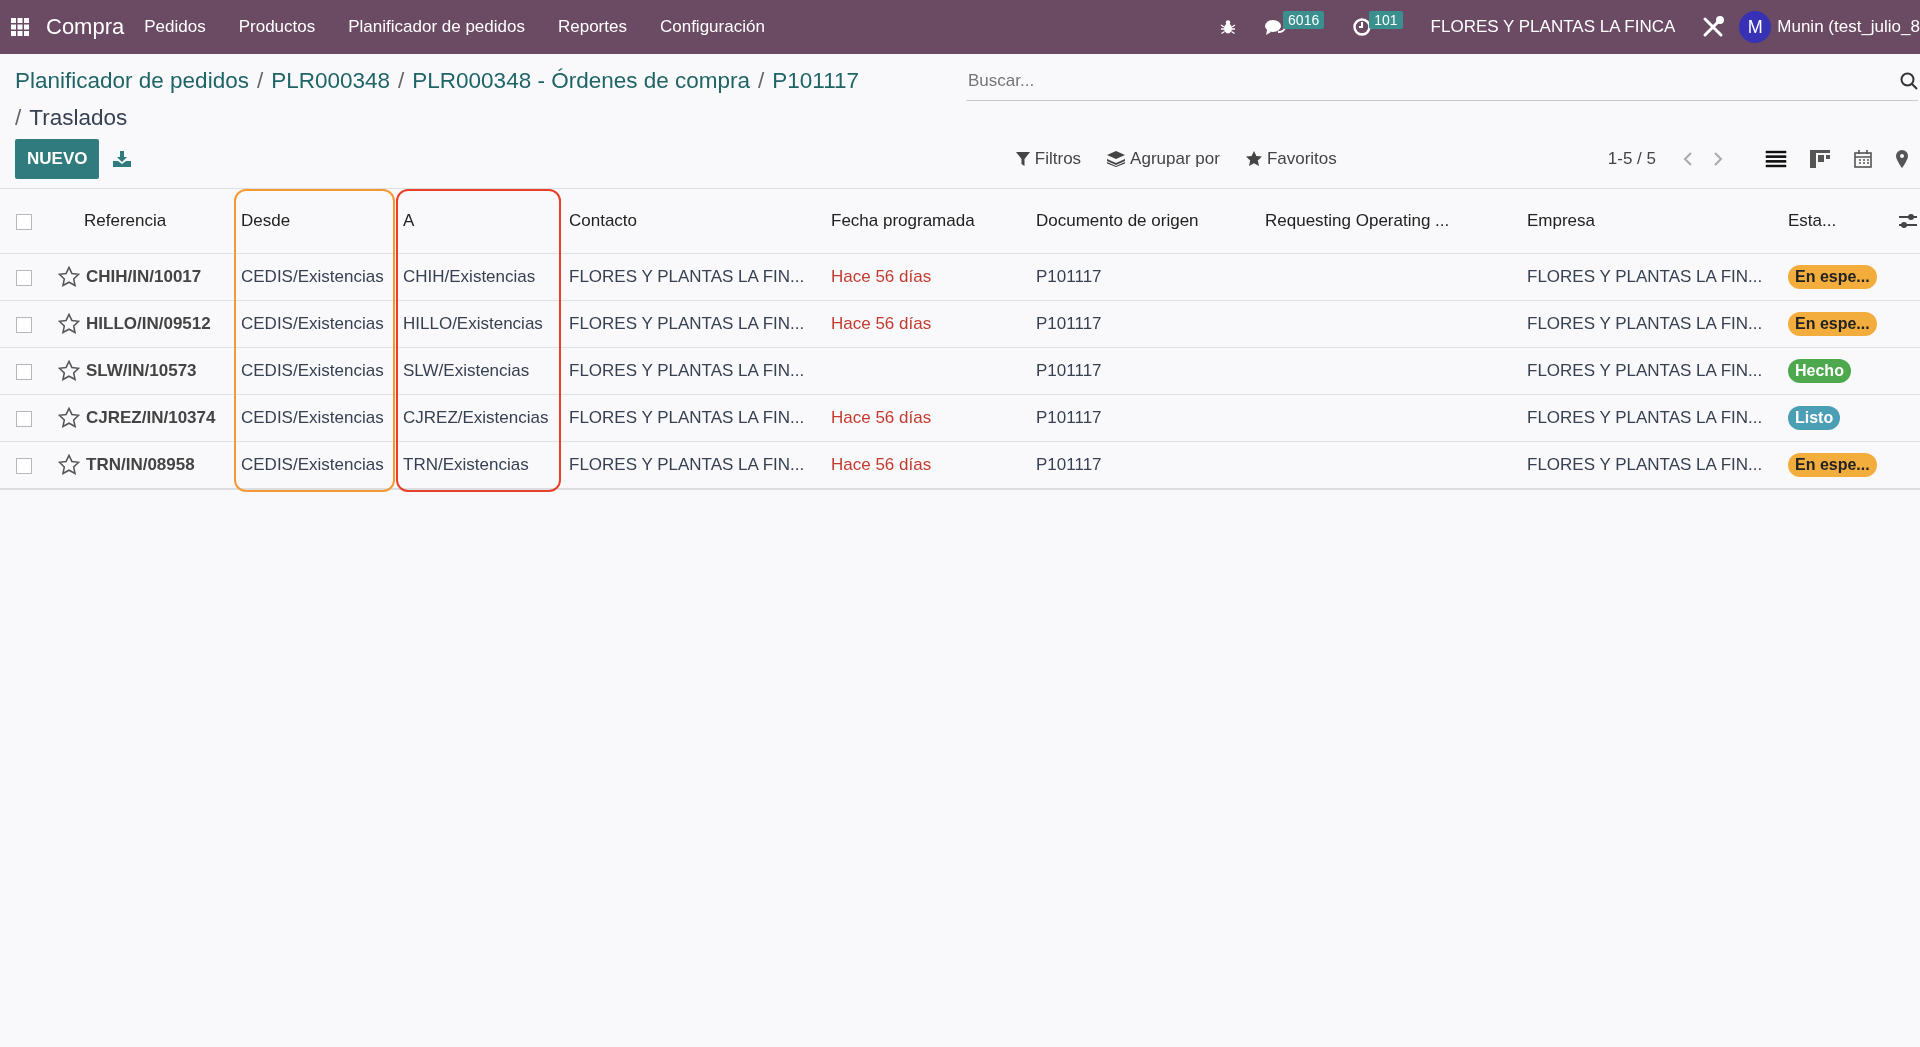 This screenshot has height=1047, width=1920. What do you see at coordinates (20, 27) in the screenshot?
I see `apps-menu-icon` at bounding box center [20, 27].